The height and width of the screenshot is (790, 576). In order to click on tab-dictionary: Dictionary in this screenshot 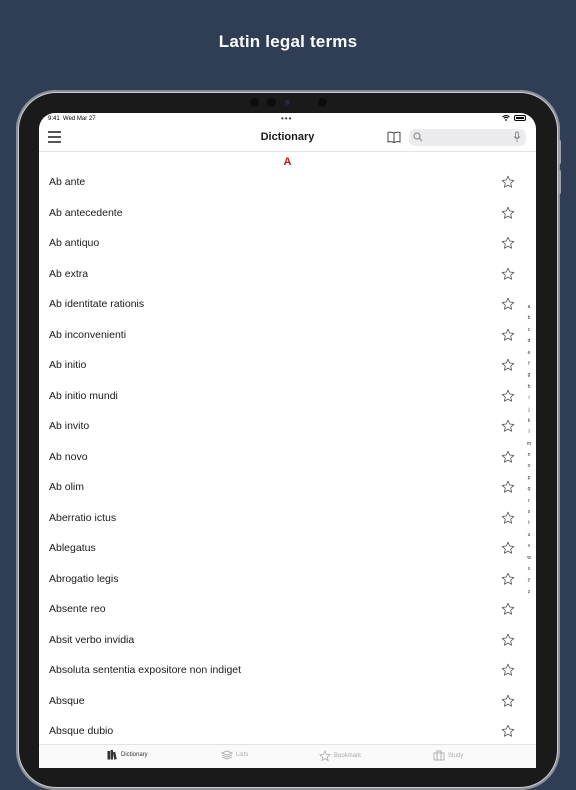, I will do `click(127, 755)`.